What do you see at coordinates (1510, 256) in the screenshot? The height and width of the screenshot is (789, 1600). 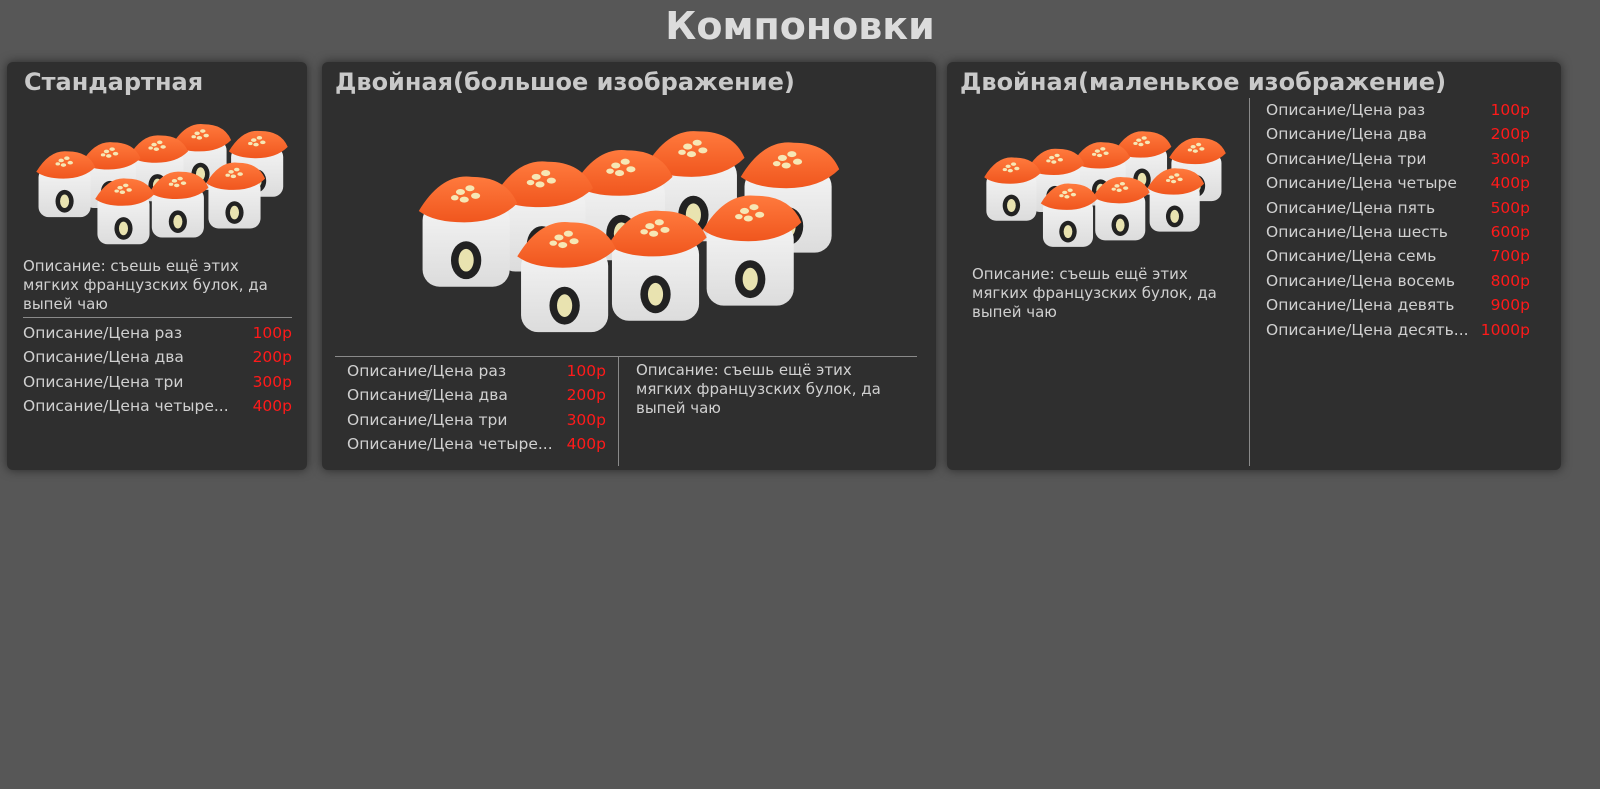 I see `price-value: 700р` at bounding box center [1510, 256].